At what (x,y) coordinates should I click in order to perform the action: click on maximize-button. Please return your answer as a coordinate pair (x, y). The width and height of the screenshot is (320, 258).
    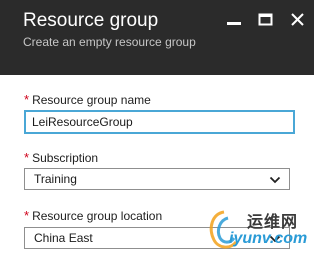
    Looking at the image, I should click on (266, 20).